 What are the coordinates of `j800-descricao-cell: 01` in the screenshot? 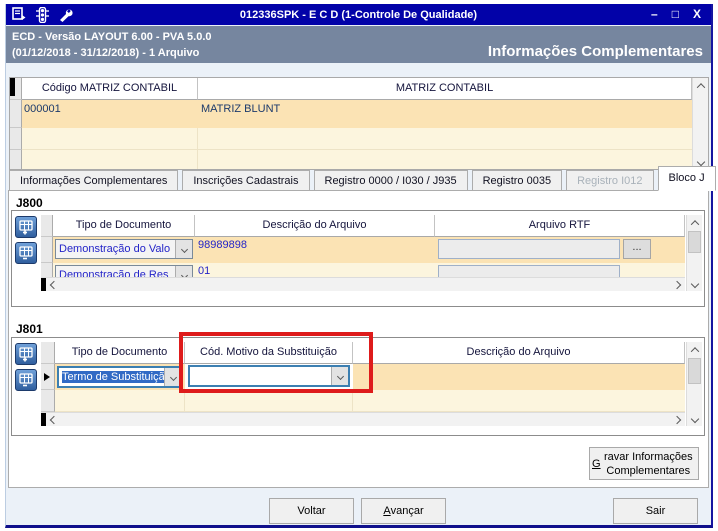 It's located at (315, 270).